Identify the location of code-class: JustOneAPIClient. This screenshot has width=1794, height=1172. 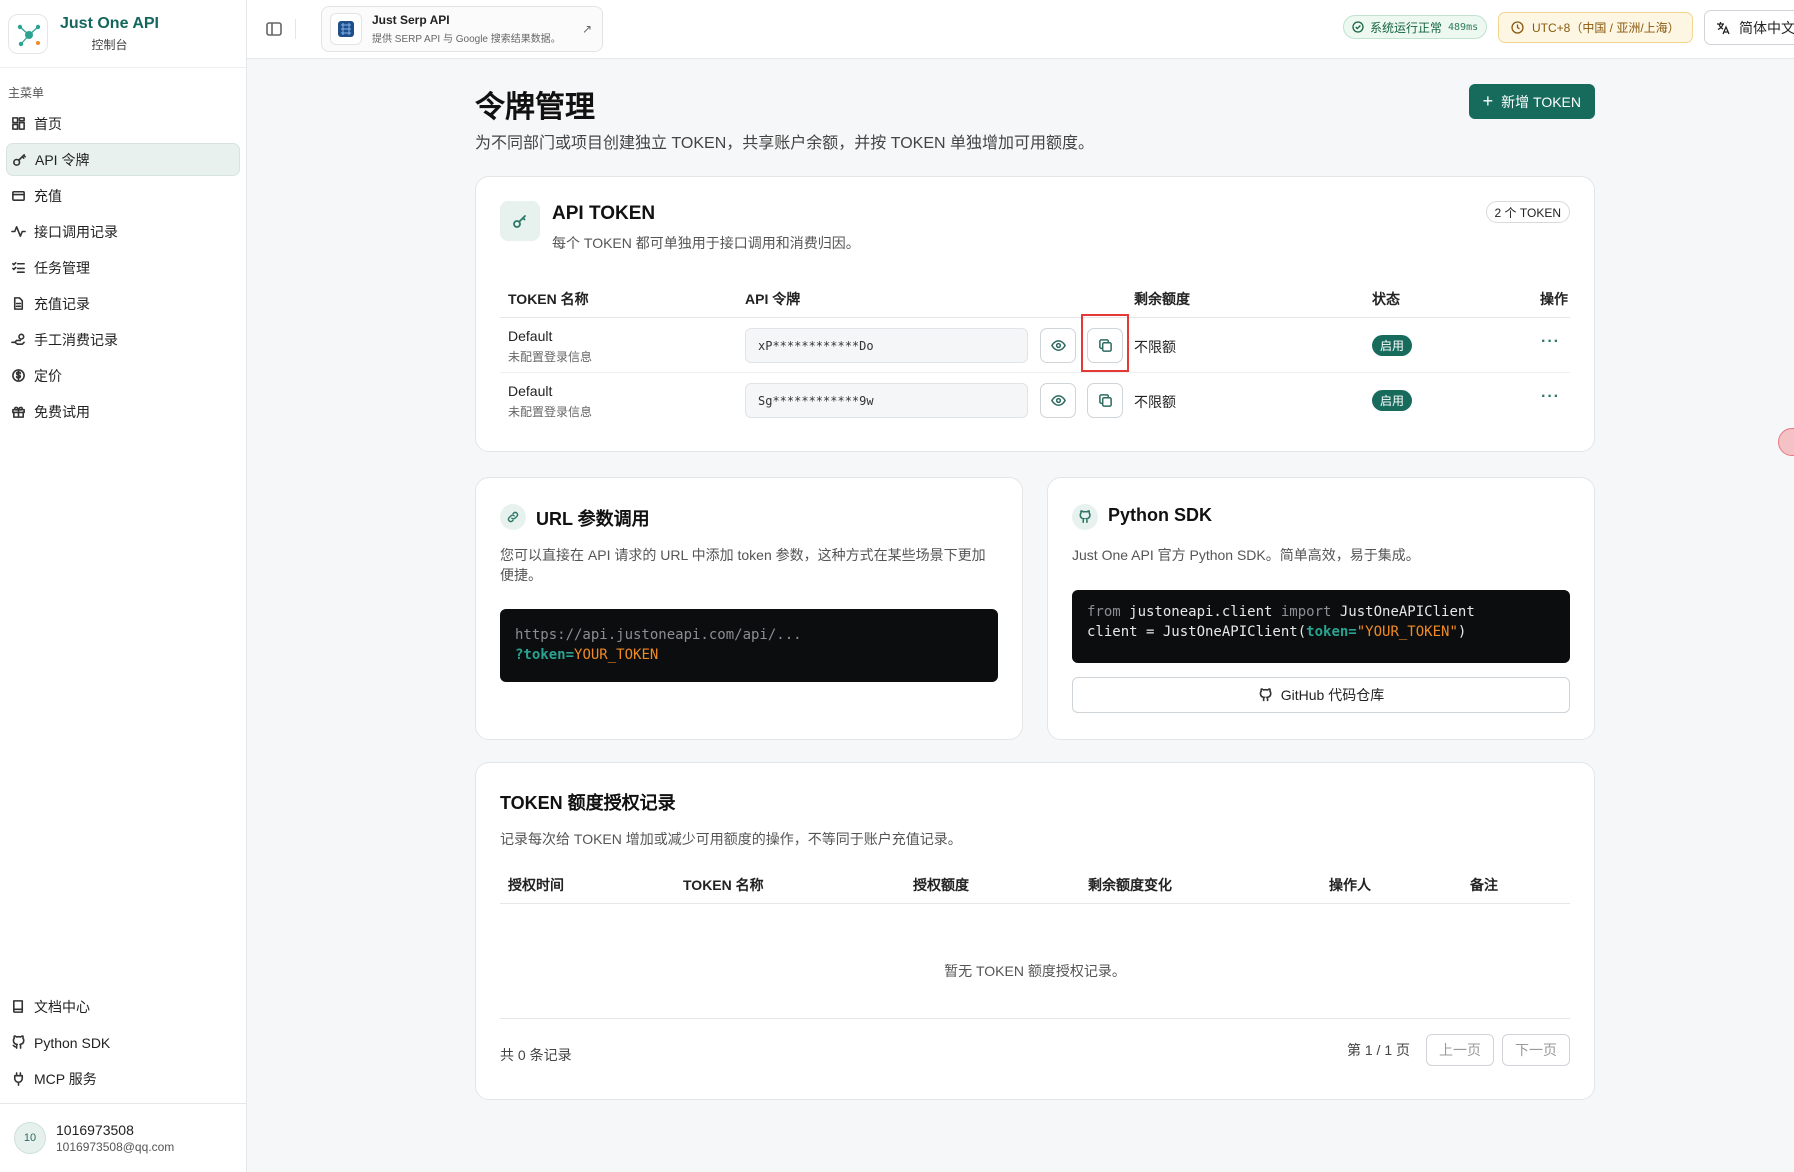
(1403, 612).